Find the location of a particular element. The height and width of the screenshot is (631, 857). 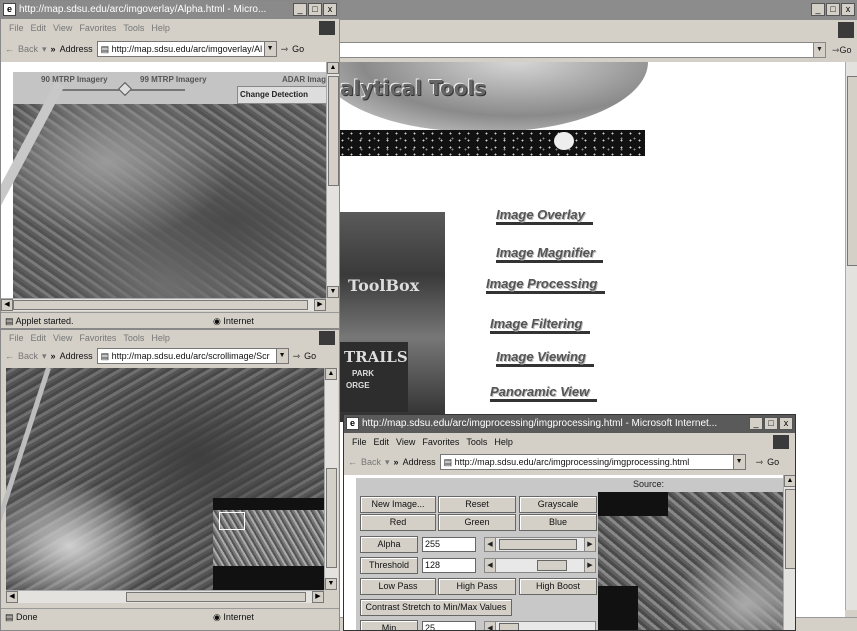

overview-map-thumbnail is located at coordinates (268, 544).